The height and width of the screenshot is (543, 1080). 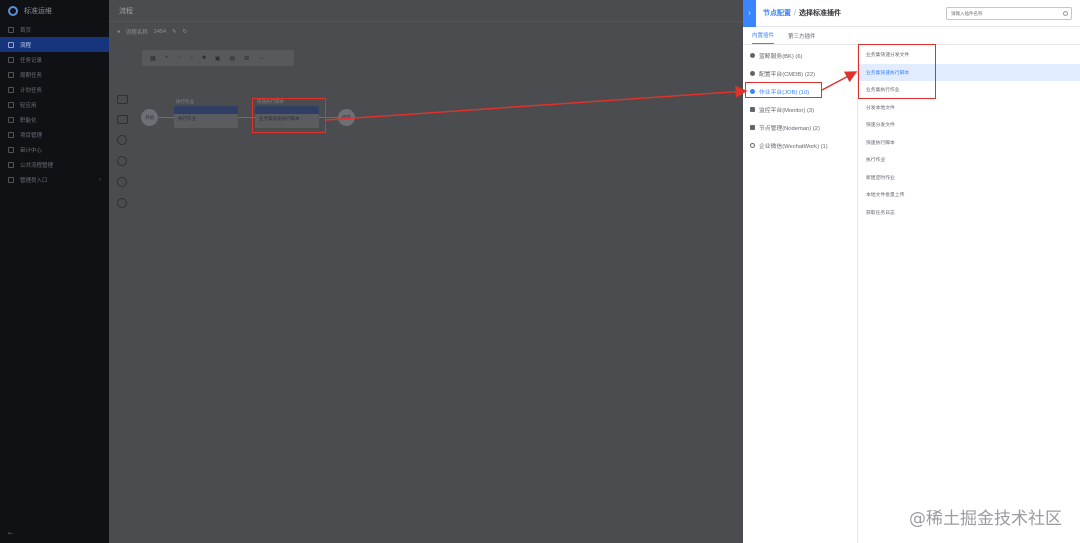 What do you see at coordinates (187, 118) in the screenshot?
I see `node-label: 执行作业` at bounding box center [187, 118].